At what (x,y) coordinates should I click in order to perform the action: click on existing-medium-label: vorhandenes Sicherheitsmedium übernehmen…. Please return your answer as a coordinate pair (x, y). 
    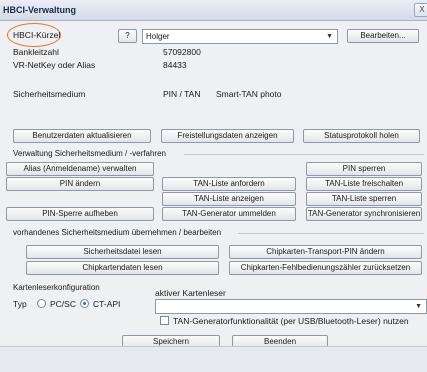
    Looking at the image, I should click on (117, 232).